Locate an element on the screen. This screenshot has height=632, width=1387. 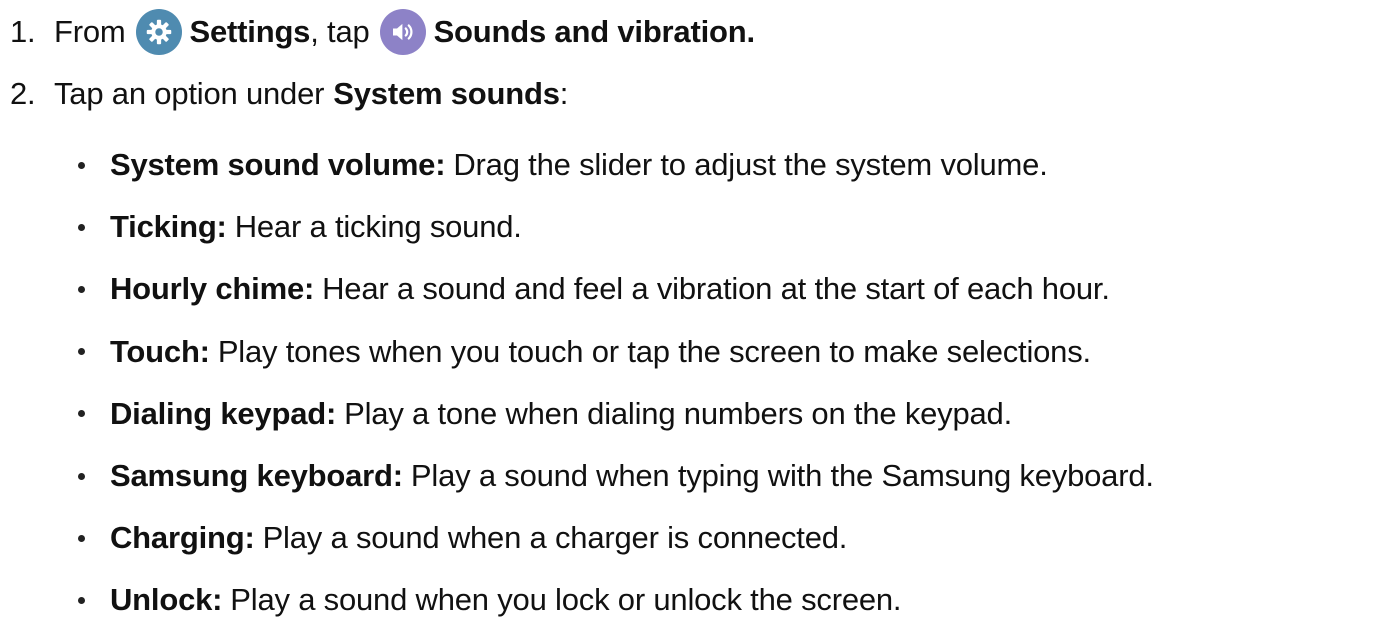
sound-speaker-icon is located at coordinates (402, 32).